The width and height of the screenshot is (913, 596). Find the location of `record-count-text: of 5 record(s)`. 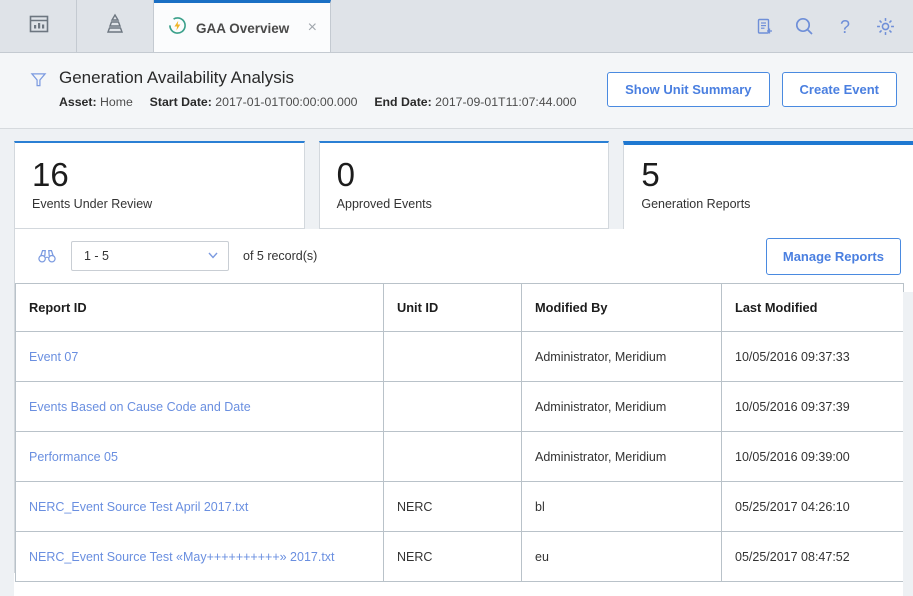

record-count-text: of 5 record(s) is located at coordinates (280, 256).